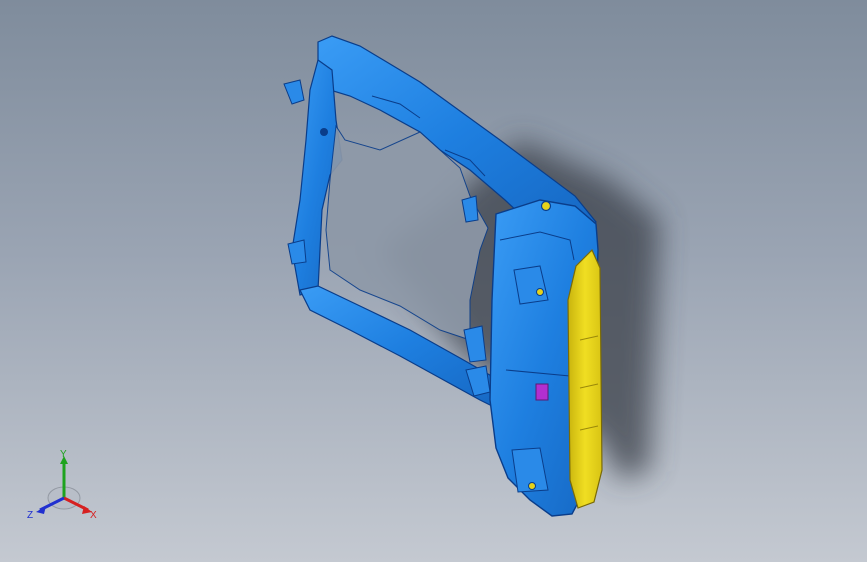 This screenshot has width=867, height=562. I want to click on y-axis-label: Y, so click(63, 454).